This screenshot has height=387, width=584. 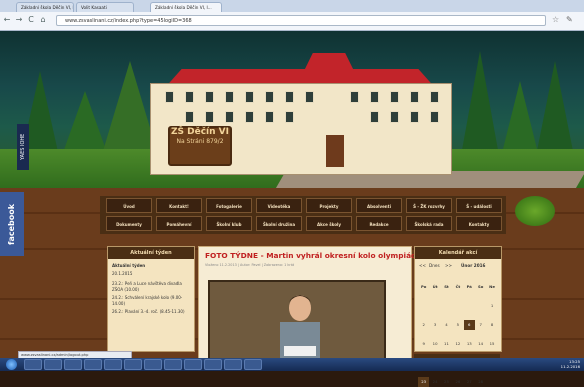 What do you see at coordinates (329, 223) in the screenshot?
I see `nav-akce-skoly: Akce školy` at bounding box center [329, 223].